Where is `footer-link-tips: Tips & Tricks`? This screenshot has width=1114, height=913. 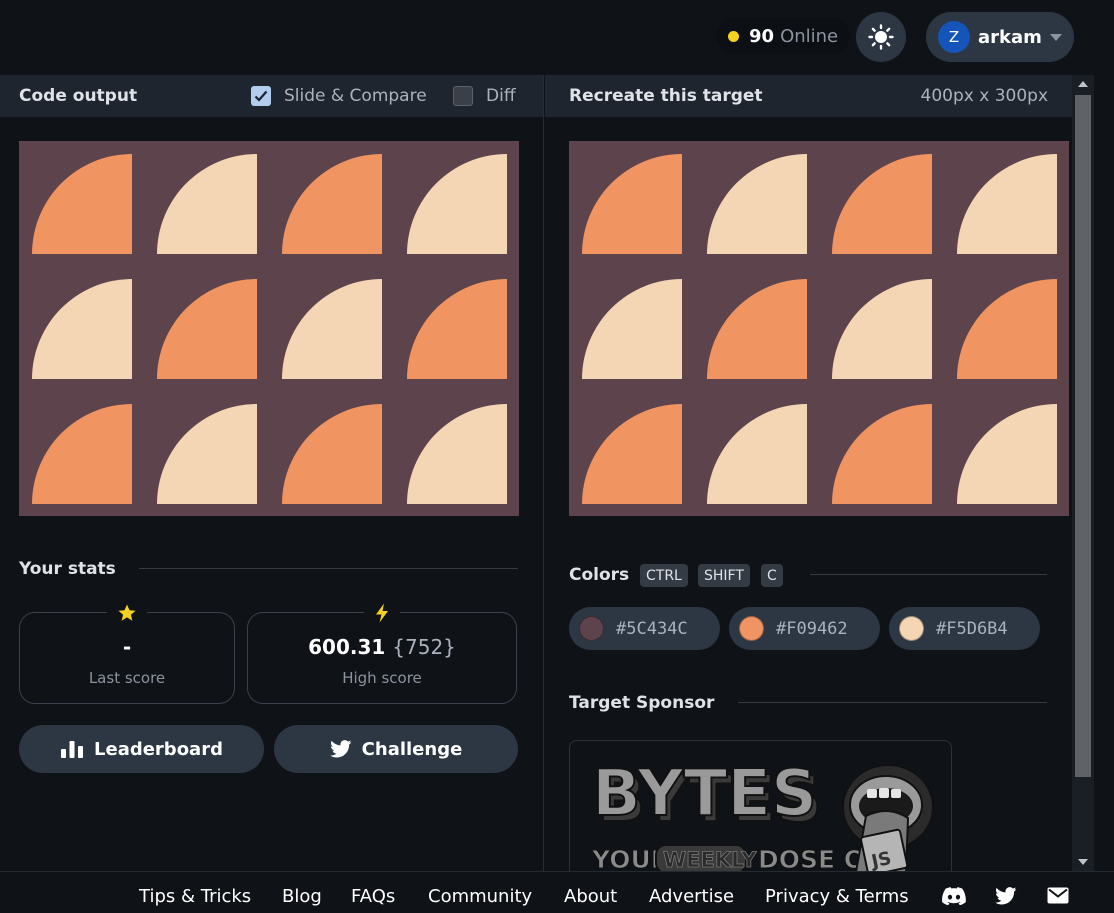 footer-link-tips: Tips & Tricks is located at coordinates (195, 896).